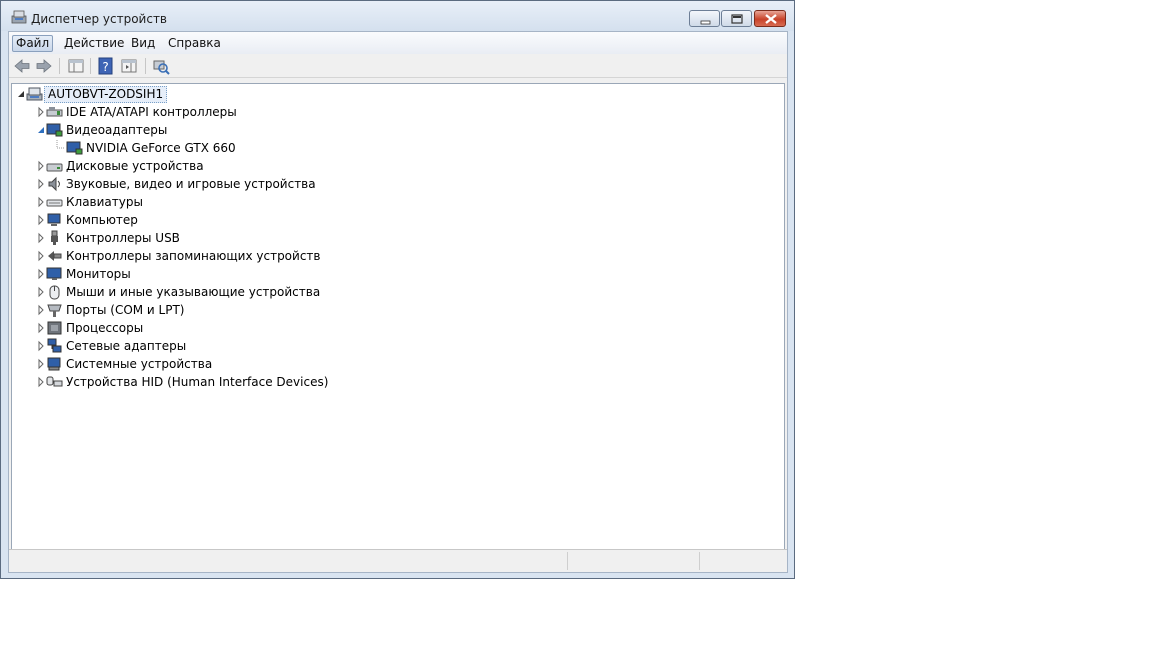 The width and height of the screenshot is (1152, 648). I want to click on tree-connector, so click(60, 144).